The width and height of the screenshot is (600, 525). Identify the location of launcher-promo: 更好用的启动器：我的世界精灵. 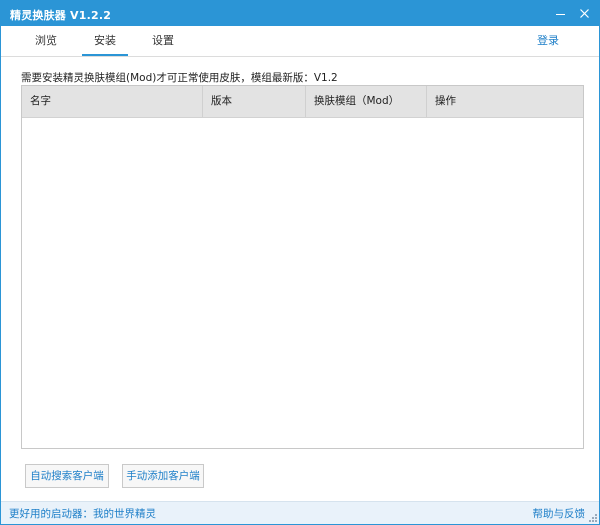
(82, 513).